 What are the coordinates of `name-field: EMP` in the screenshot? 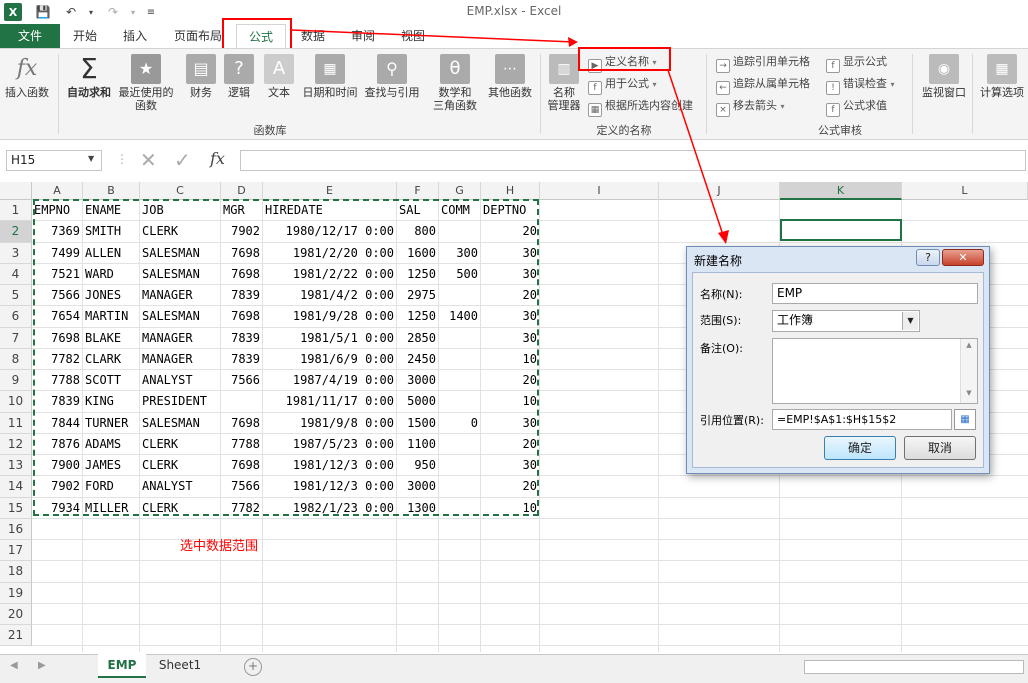 It's located at (875, 293).